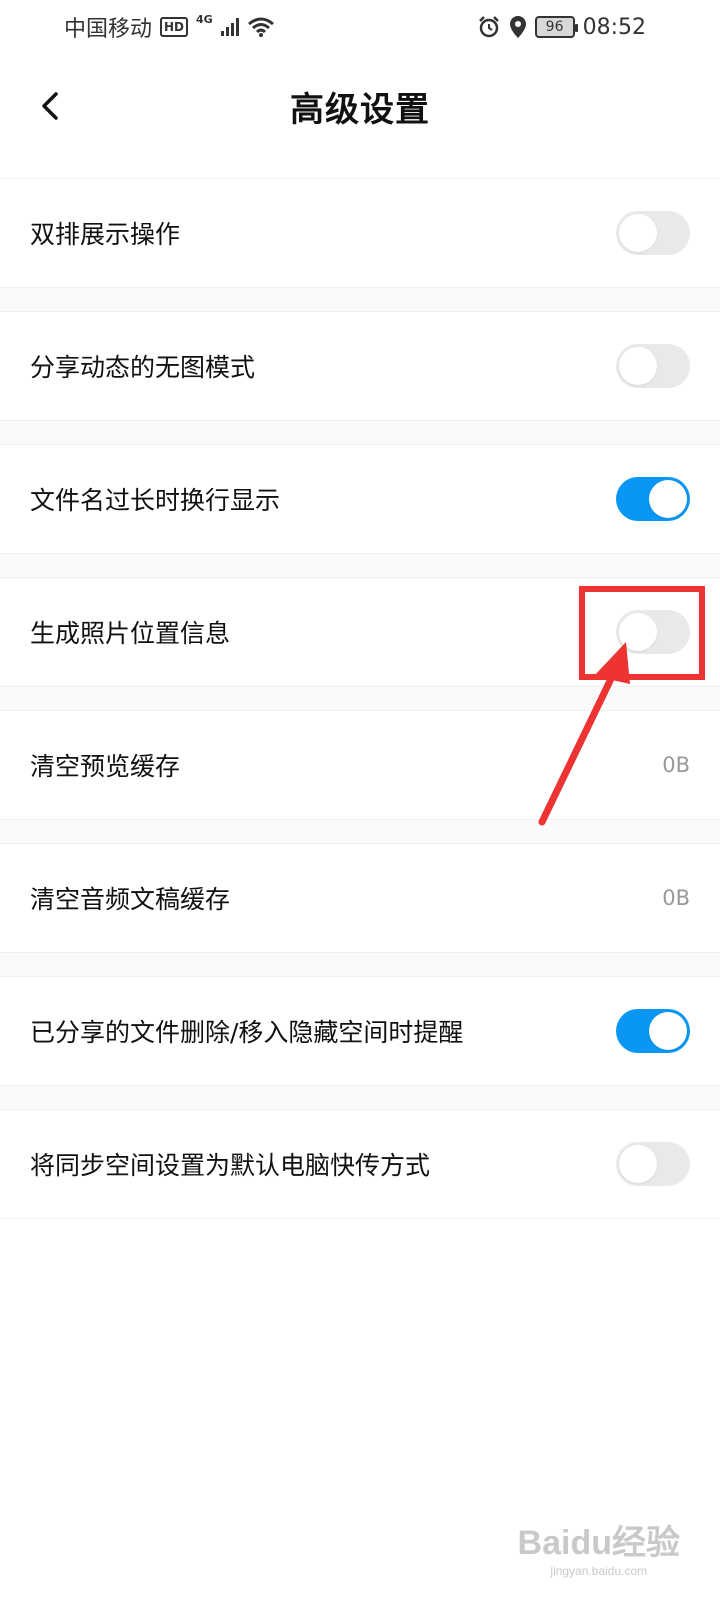 This screenshot has height=1600, width=720. What do you see at coordinates (229, 27) in the screenshot?
I see `signal-icon` at bounding box center [229, 27].